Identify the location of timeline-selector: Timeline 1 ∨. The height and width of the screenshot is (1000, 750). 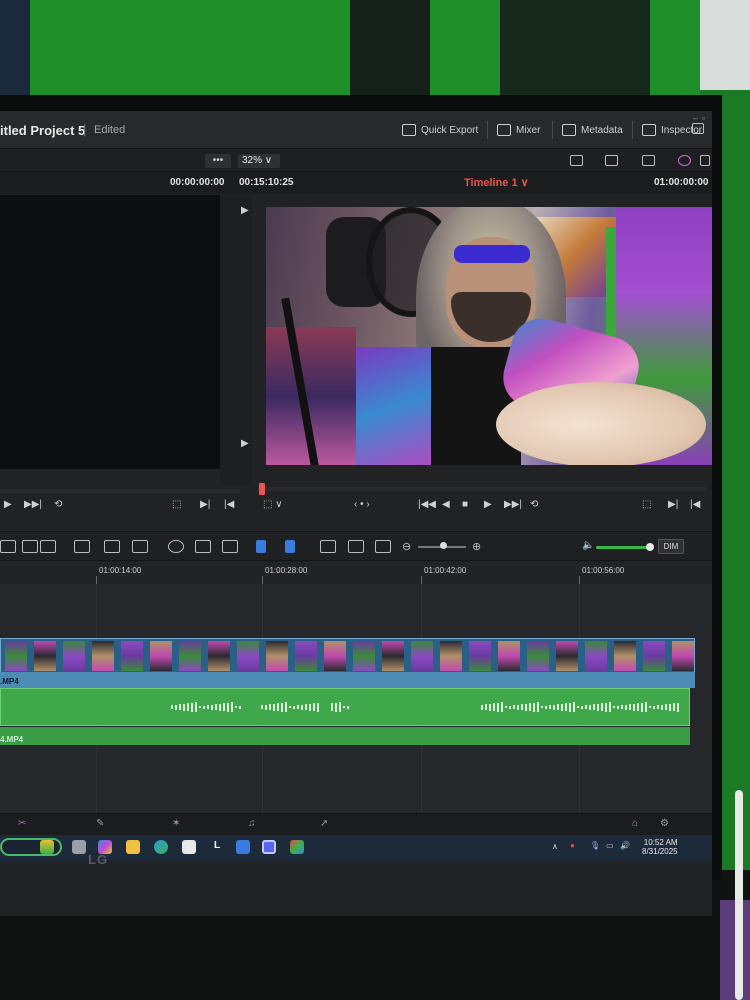
(496, 182).